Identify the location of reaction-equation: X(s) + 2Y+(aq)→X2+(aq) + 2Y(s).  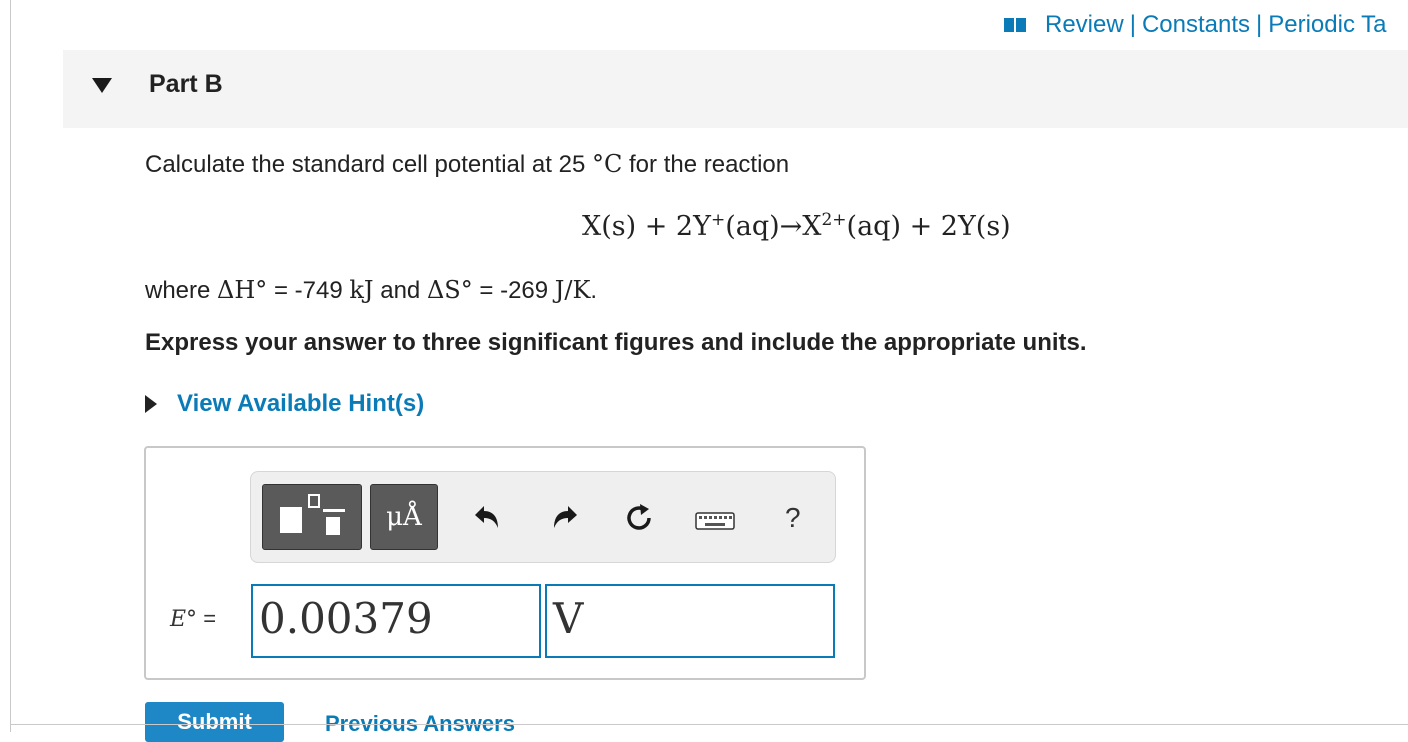
(796, 226).